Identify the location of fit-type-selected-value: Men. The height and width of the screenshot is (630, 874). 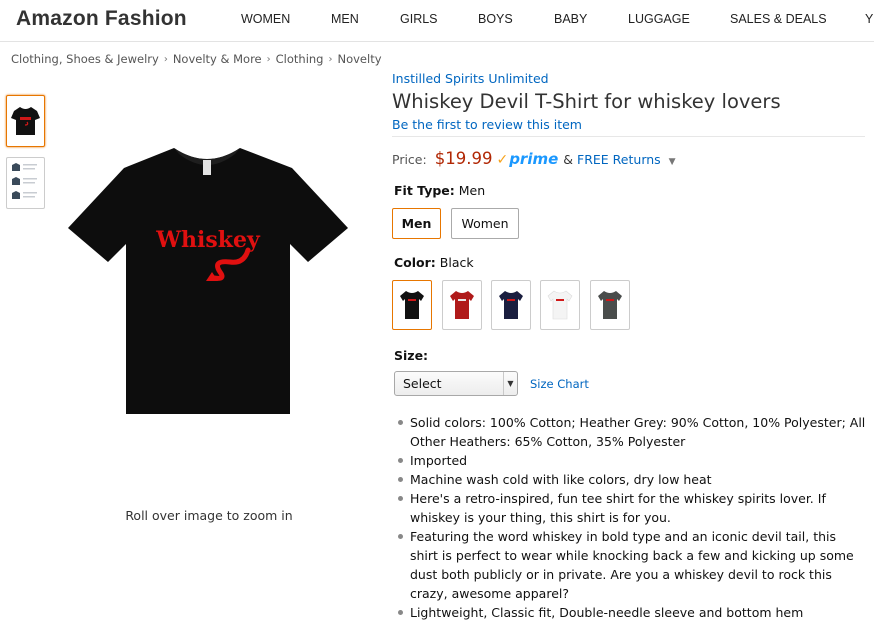
(472, 190).